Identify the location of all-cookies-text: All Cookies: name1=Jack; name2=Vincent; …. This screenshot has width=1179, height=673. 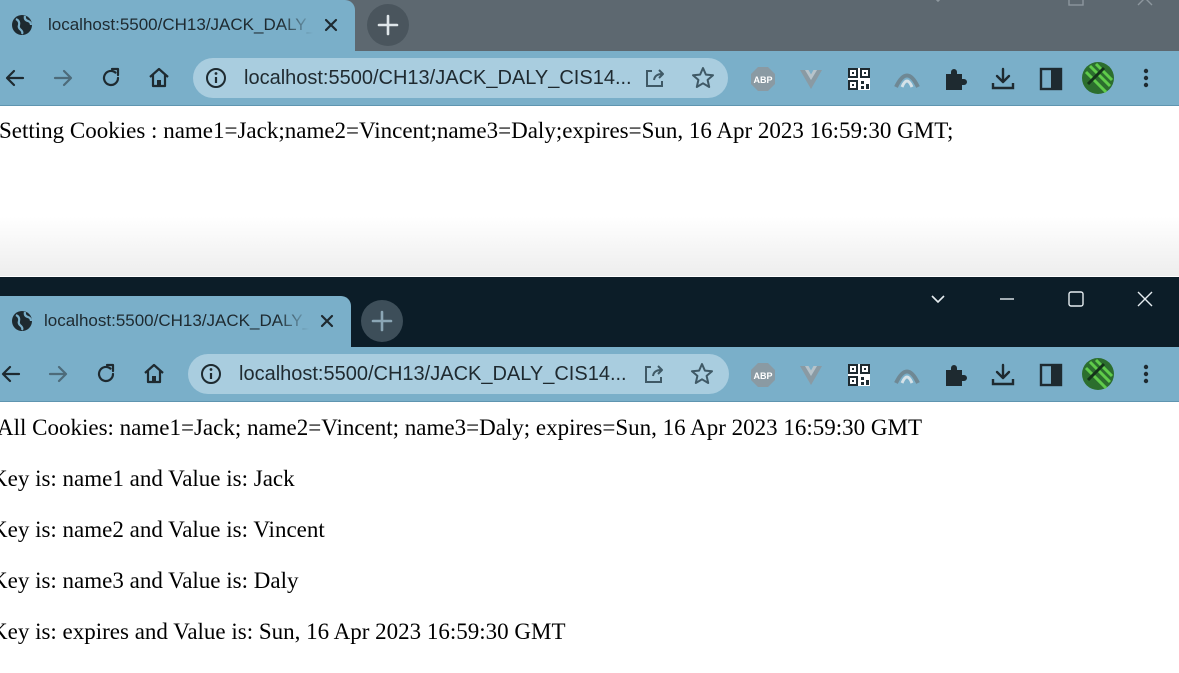
(461, 427).